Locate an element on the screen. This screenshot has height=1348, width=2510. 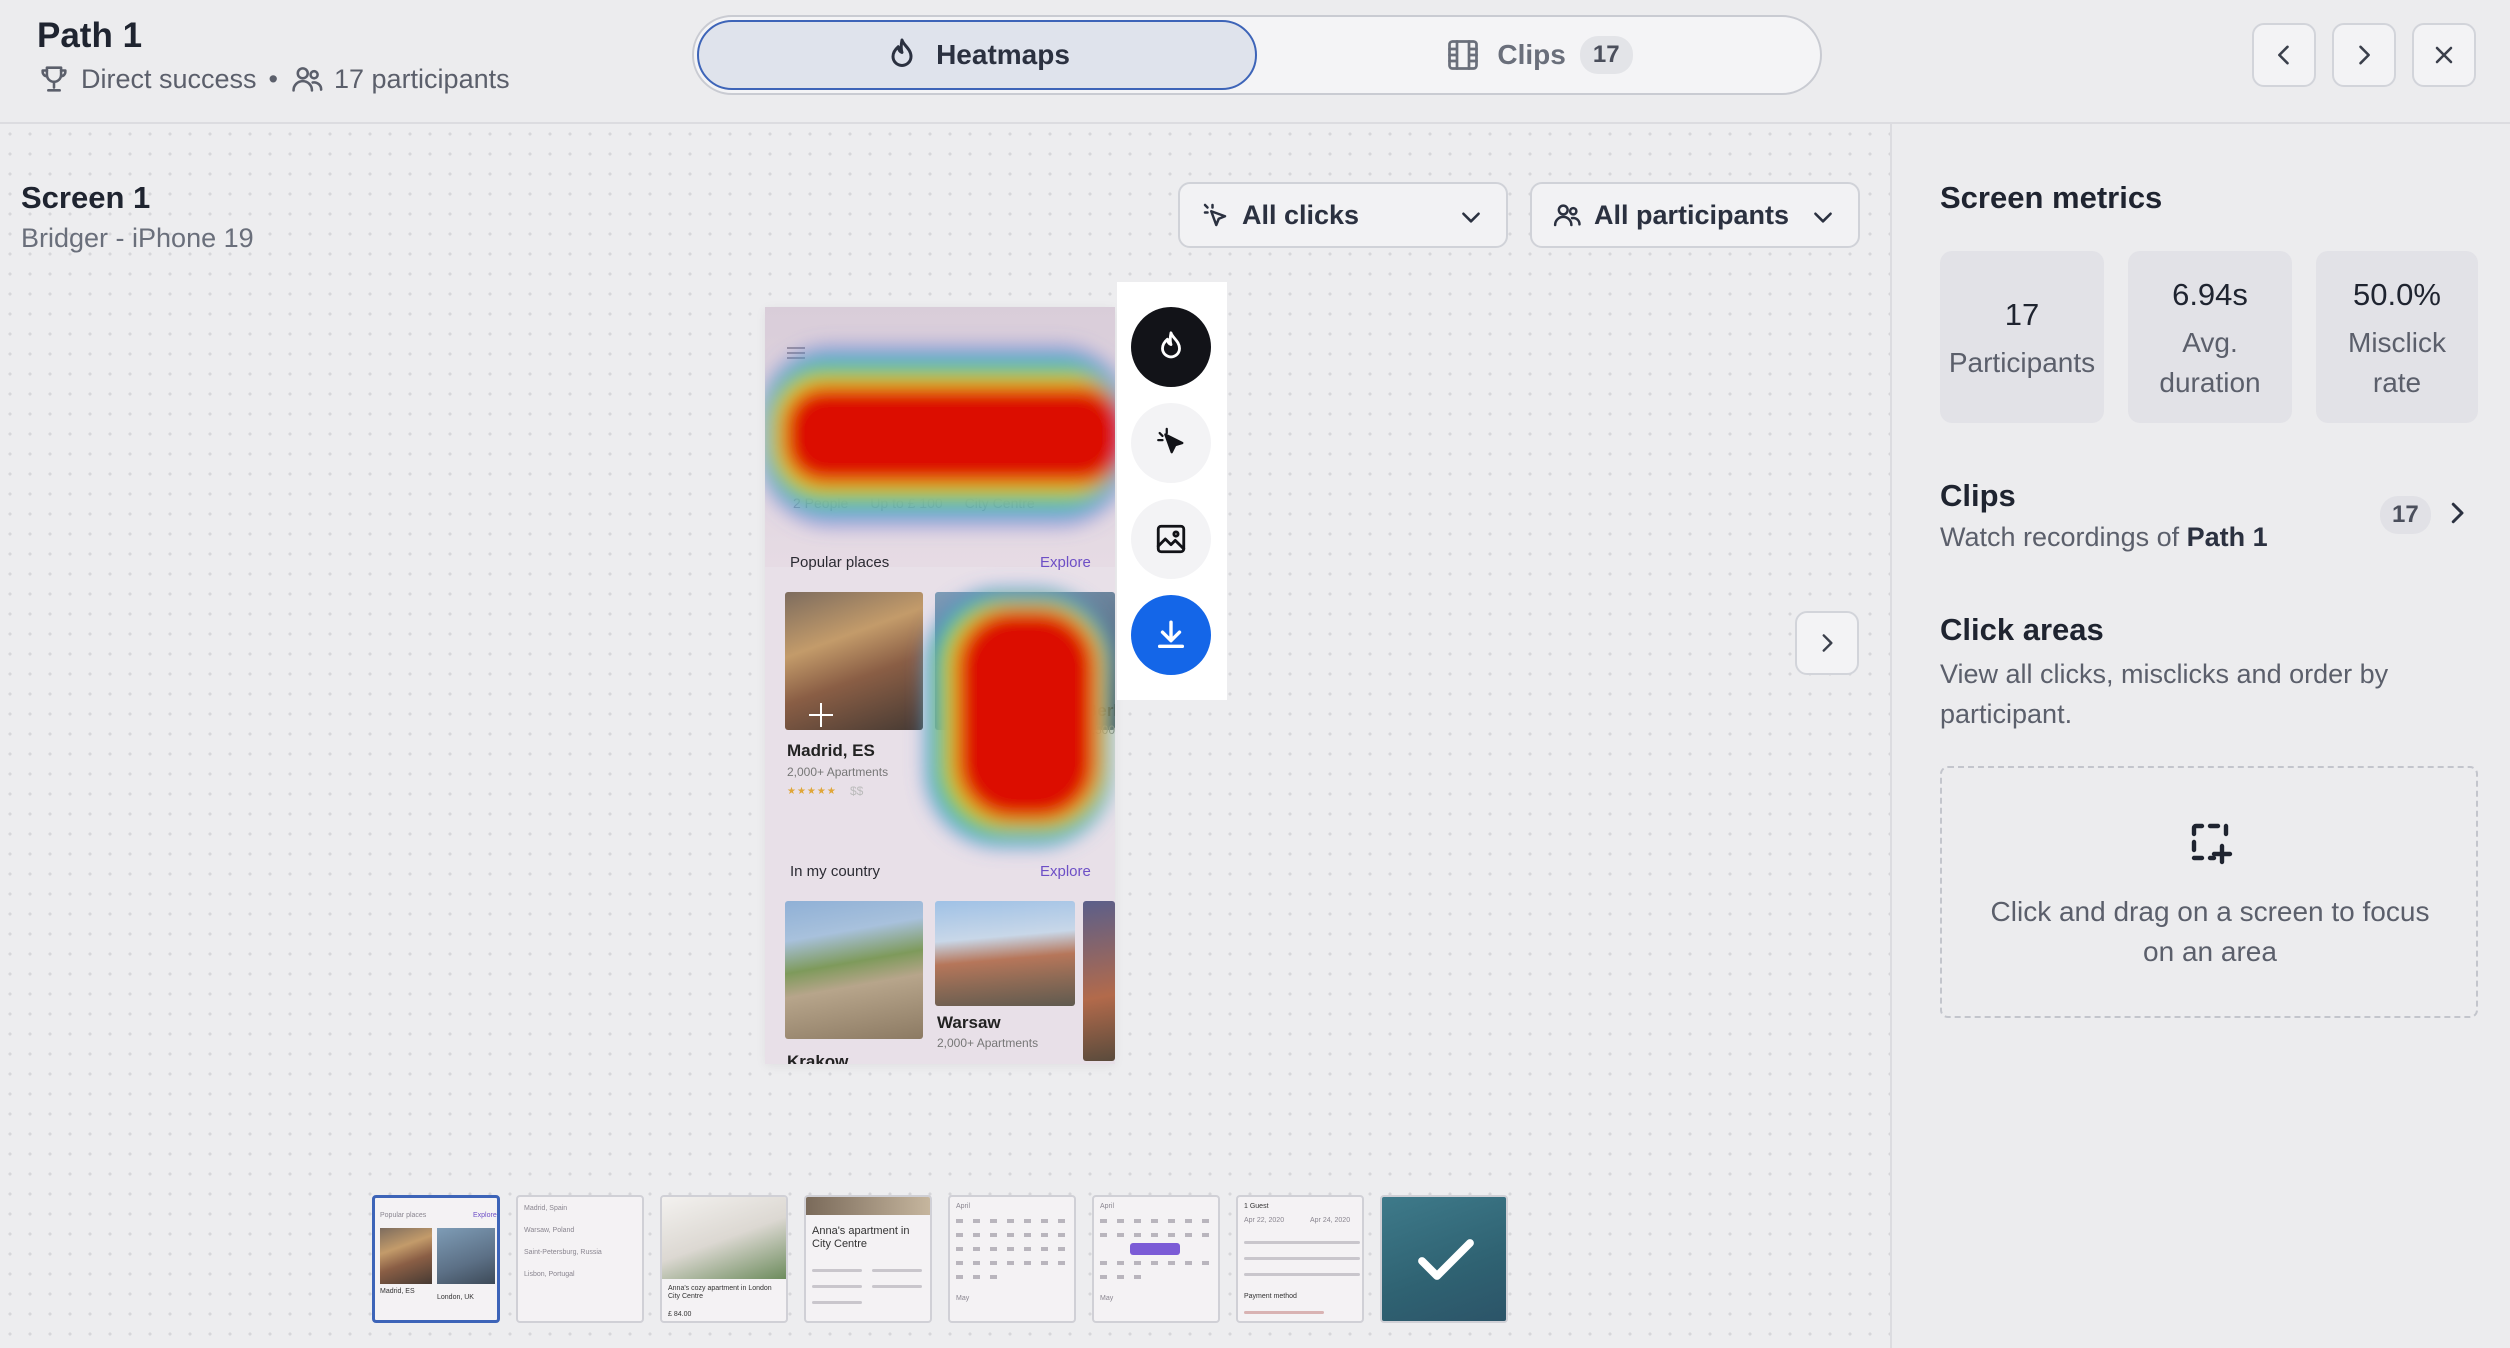
next-screen-button is located at coordinates (1827, 643).